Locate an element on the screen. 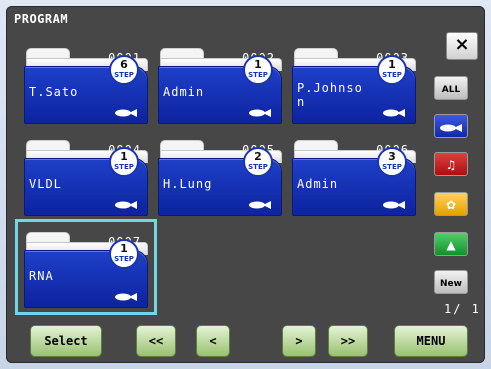 The width and height of the screenshot is (491, 369). flower-icon: ✿ is located at coordinates (451, 205).